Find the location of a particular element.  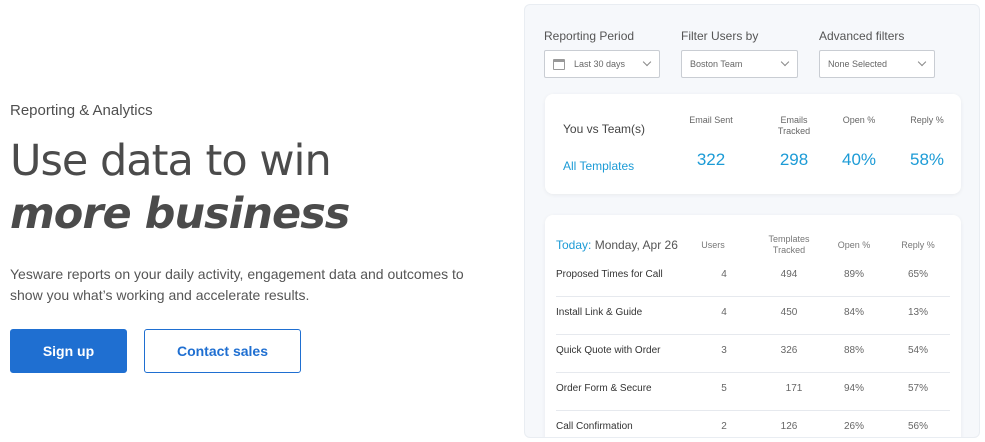

column-header-reply: Reply % is located at coordinates (918, 245).